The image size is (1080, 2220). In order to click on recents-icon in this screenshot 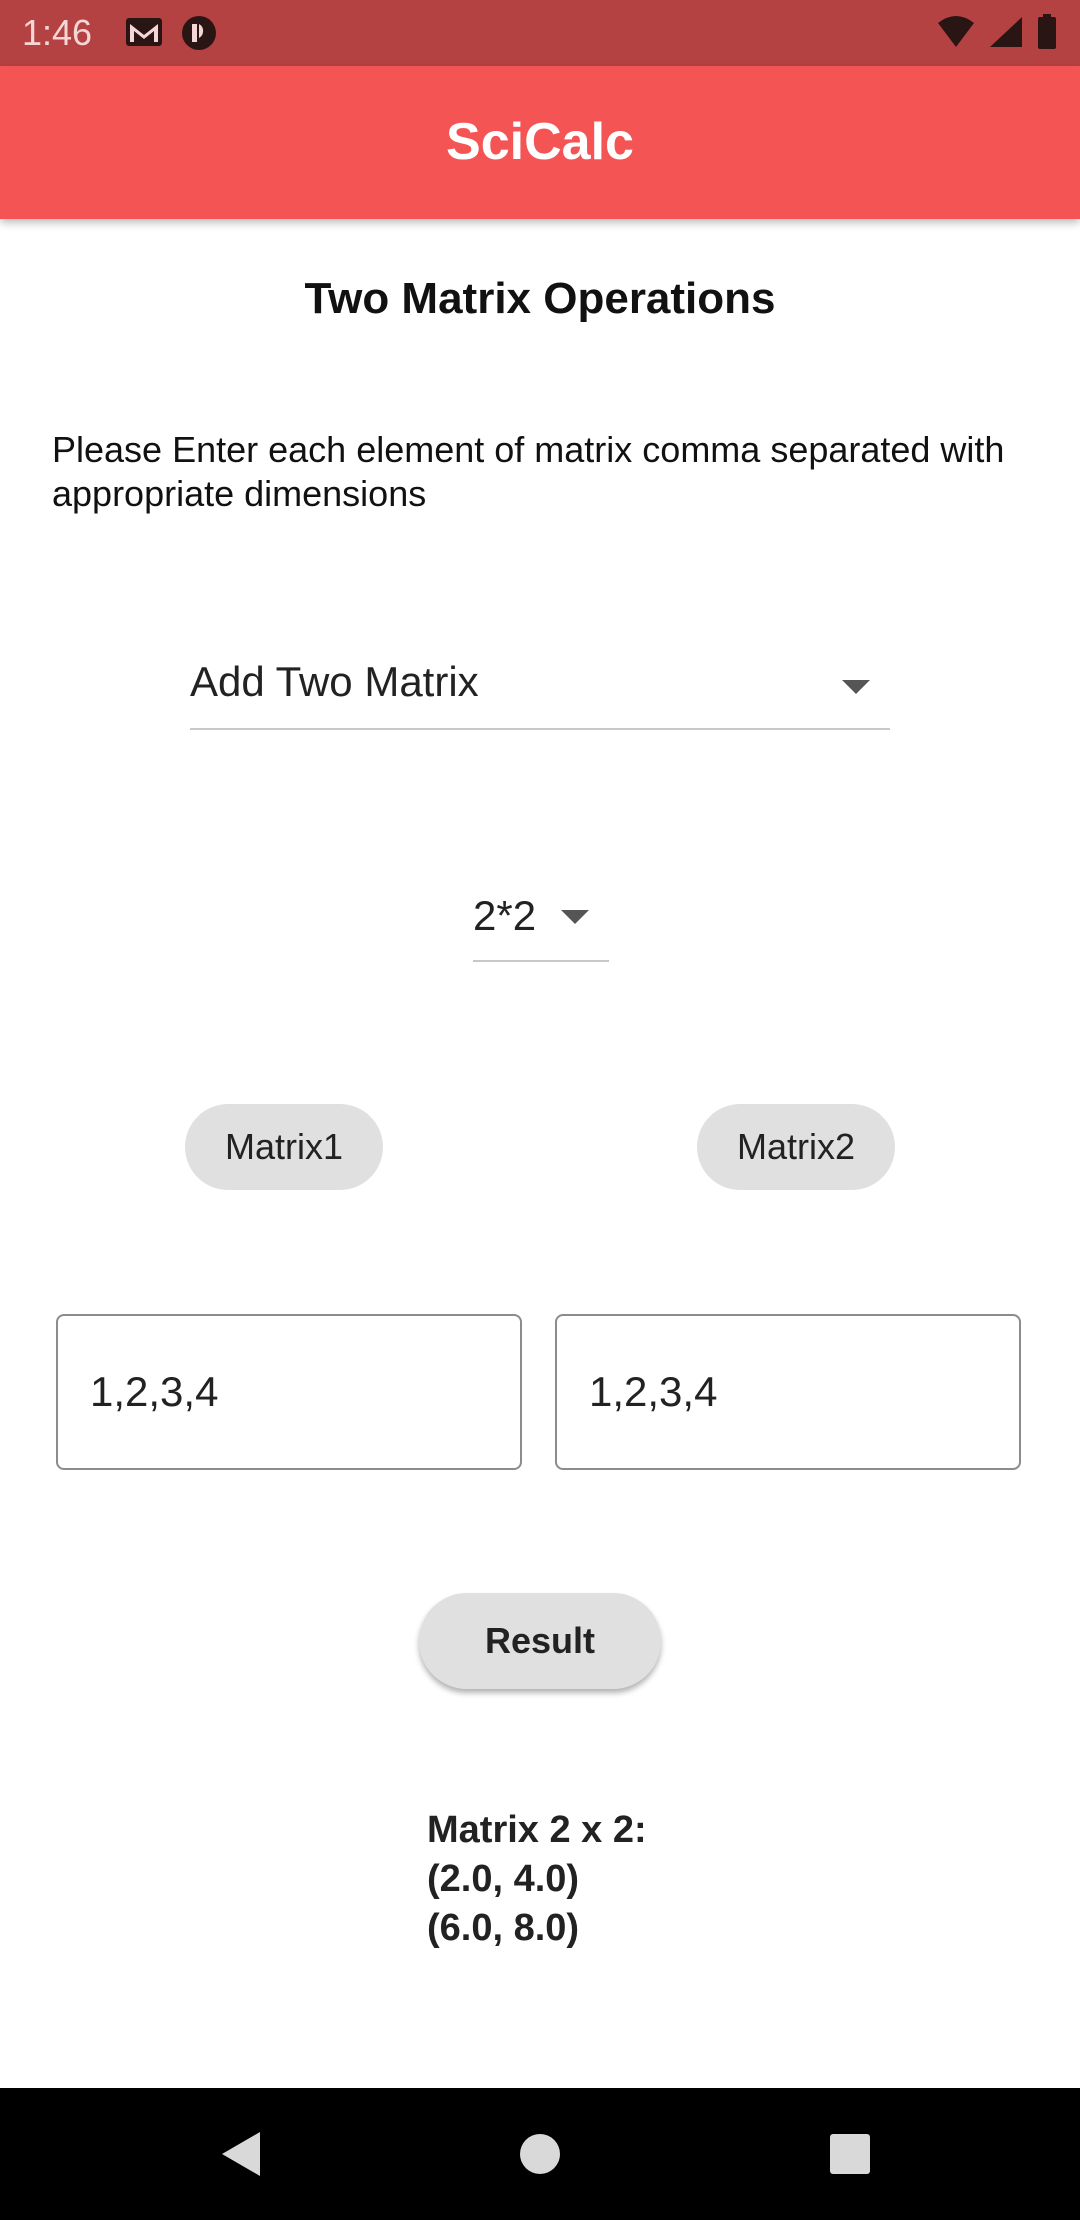, I will do `click(850, 2154)`.